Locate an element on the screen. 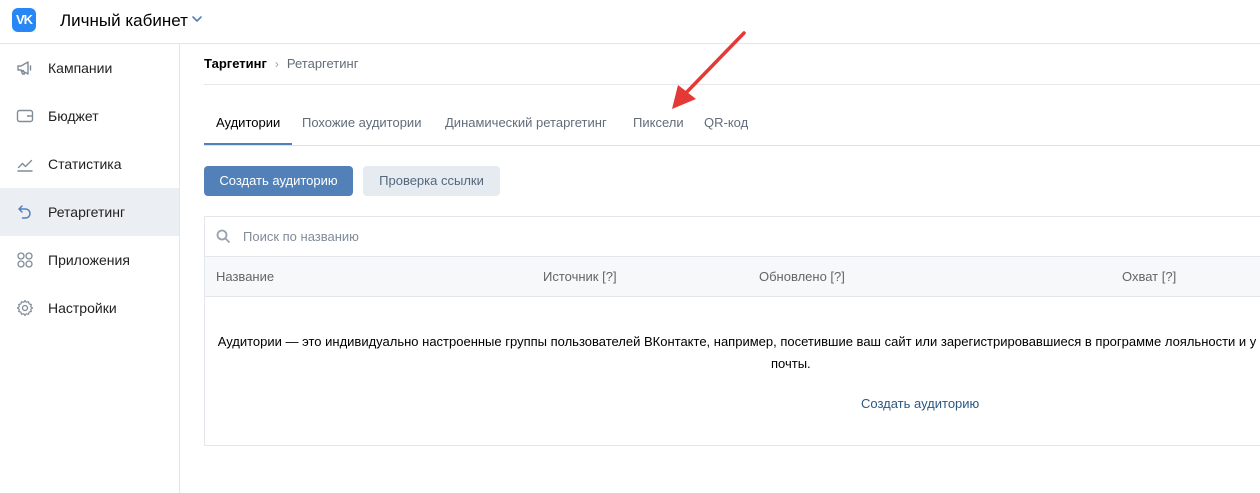 This screenshot has height=493, width=1260. undo-arrow-icon is located at coordinates (24, 212).